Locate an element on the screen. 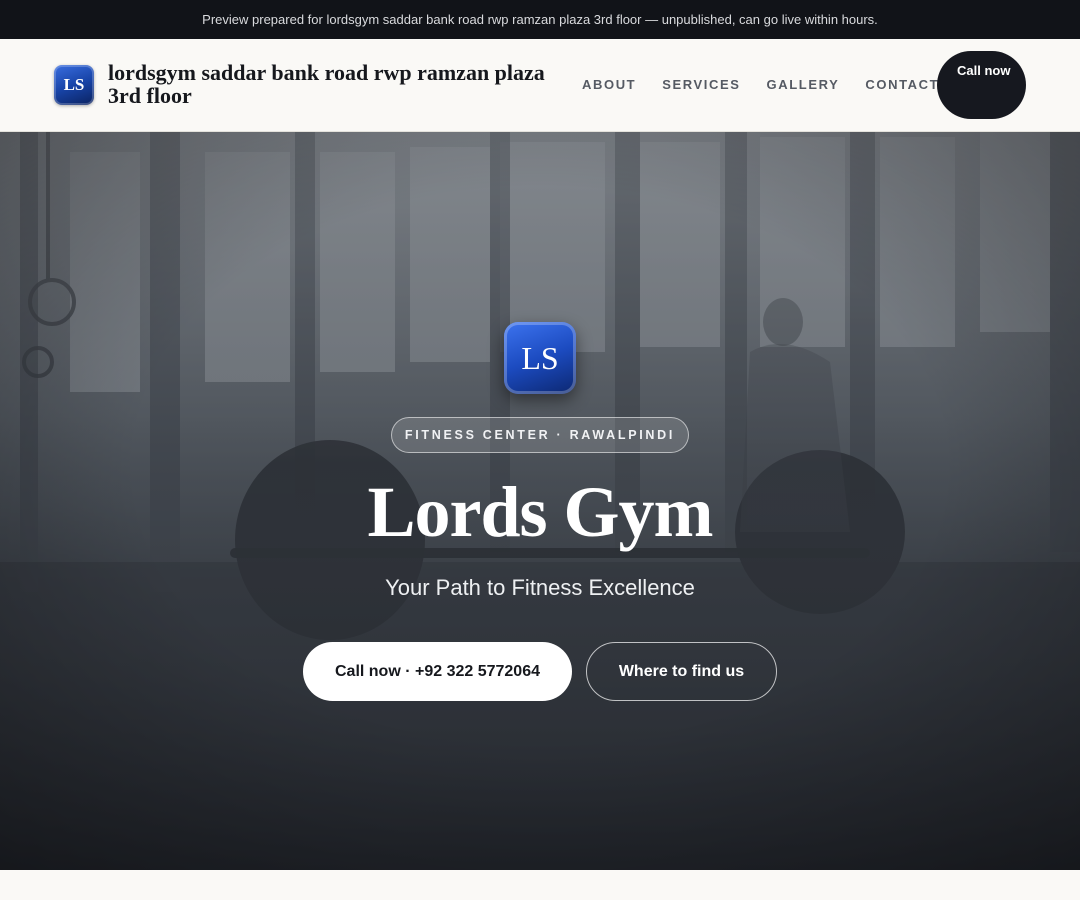 Image resolution: width=1080 pixels, height=900 pixels. nav-item-services: SERVICES is located at coordinates (701, 84).